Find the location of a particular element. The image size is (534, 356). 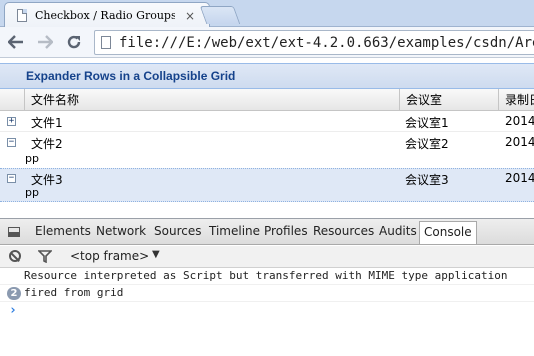

tab-elements: Elements is located at coordinates (63, 231).